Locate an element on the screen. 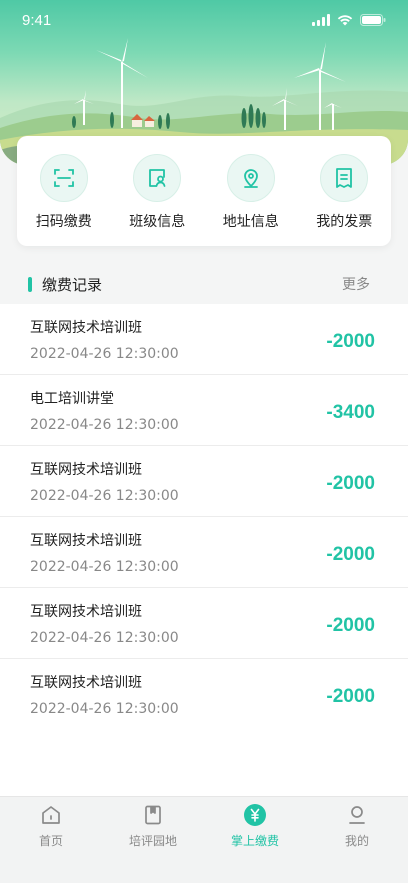  battery-icon is located at coordinates (373, 20).